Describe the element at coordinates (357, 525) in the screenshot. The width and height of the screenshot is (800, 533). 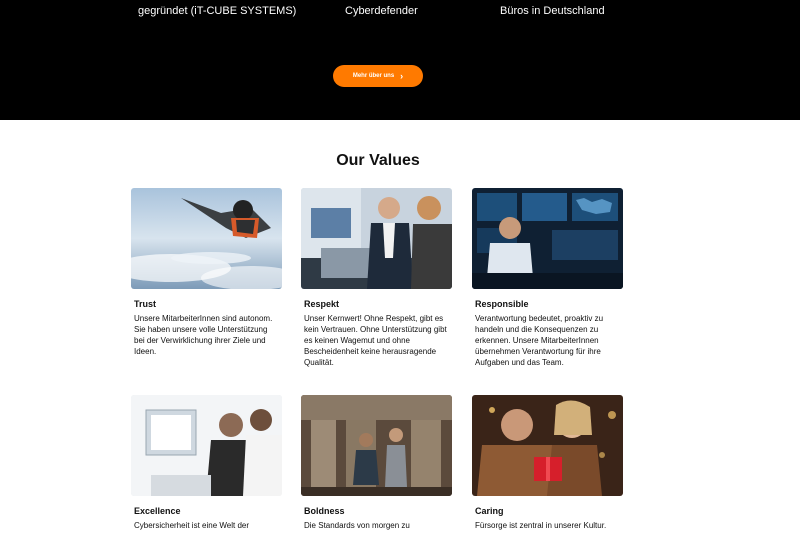
I see `boldness-text: Die Standards von morgen zu` at that location.